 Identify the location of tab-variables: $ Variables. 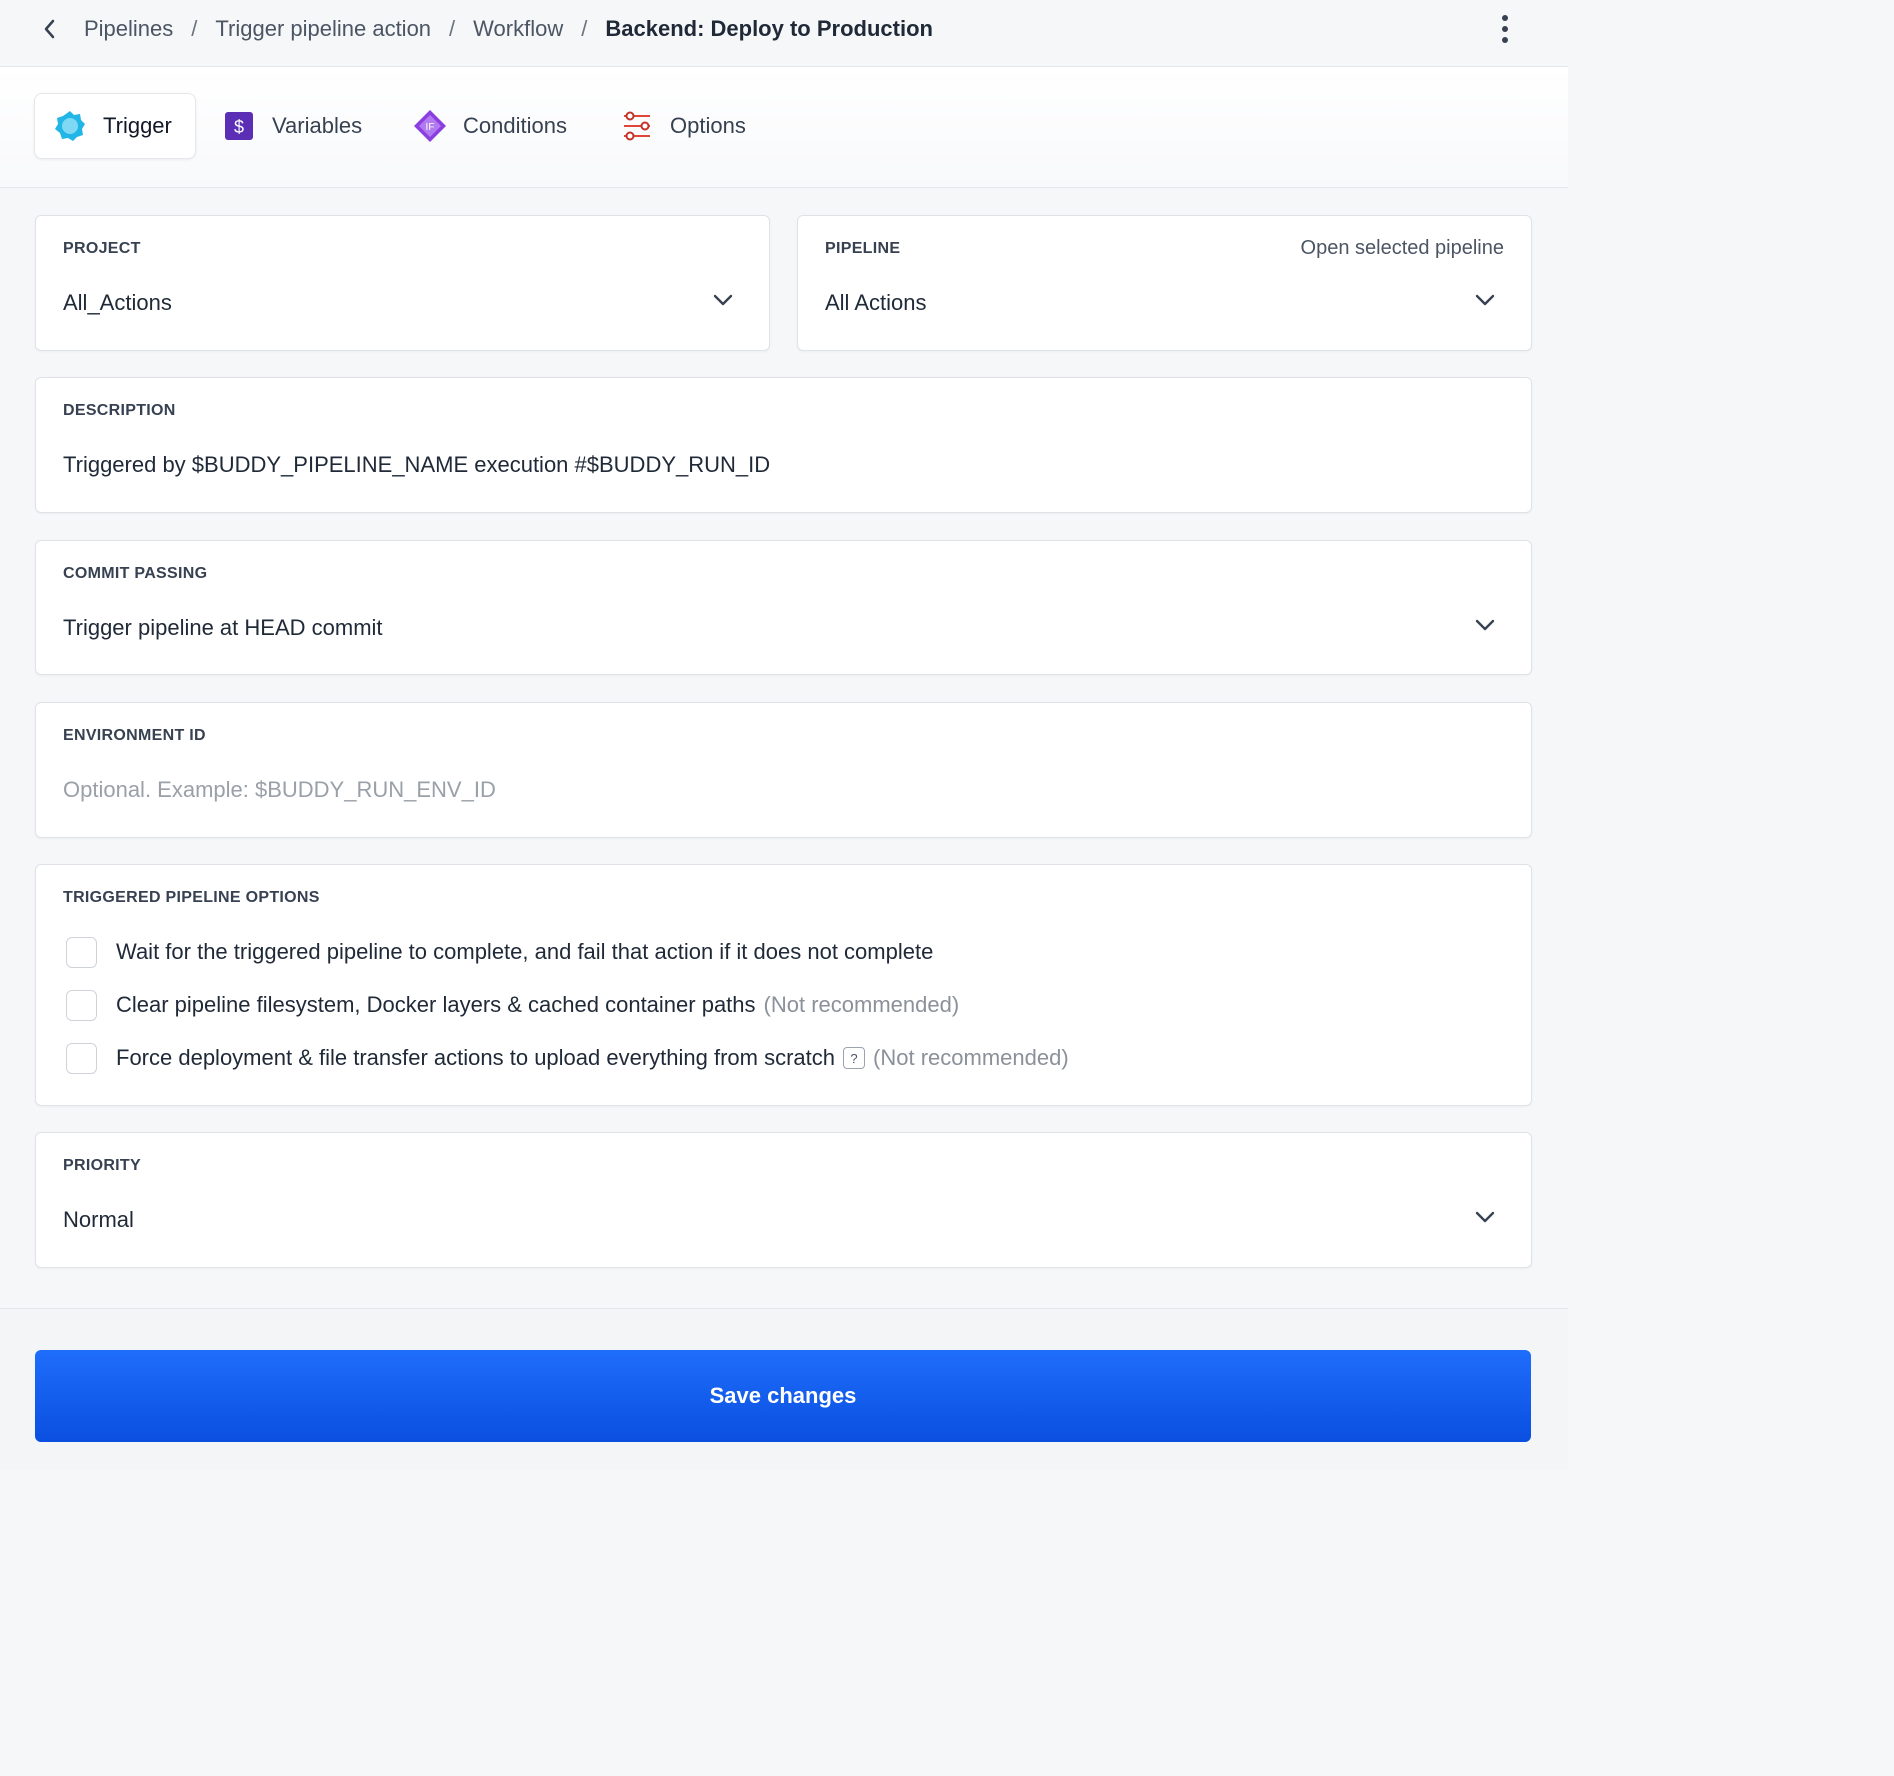
(292, 126).